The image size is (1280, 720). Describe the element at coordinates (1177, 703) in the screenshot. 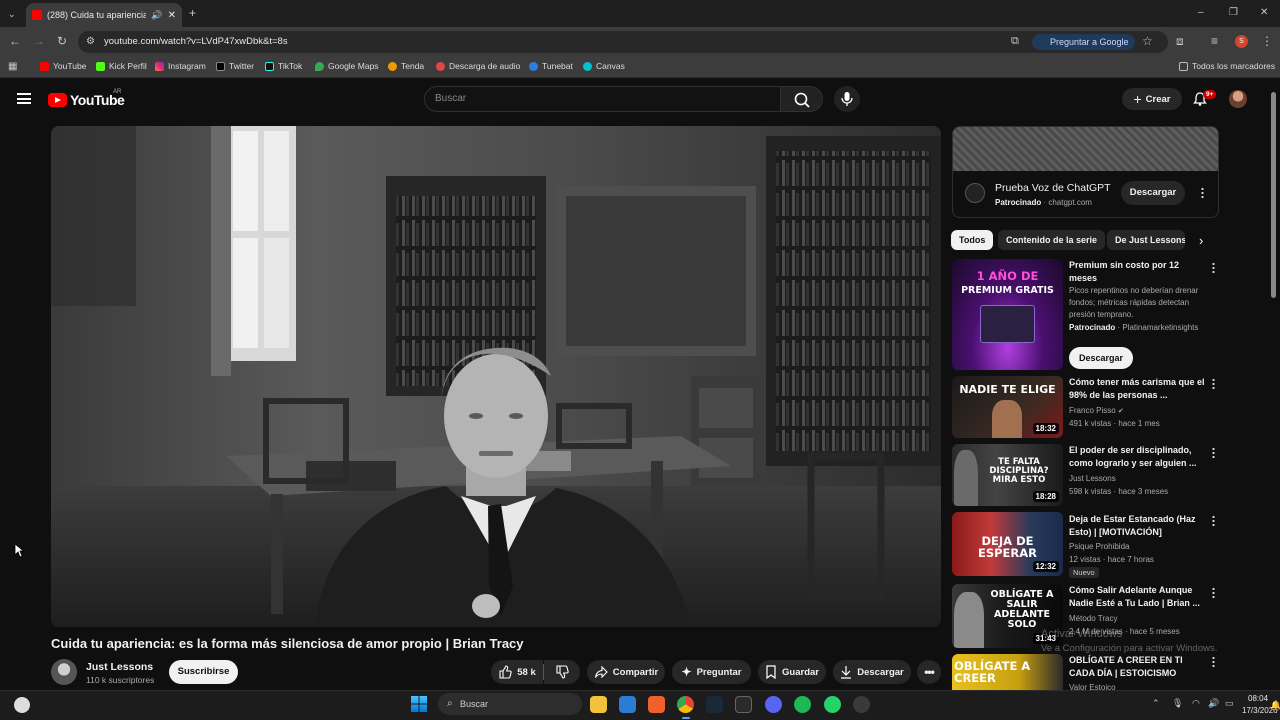

I see `microphone-tray-icon: 🎙` at that location.